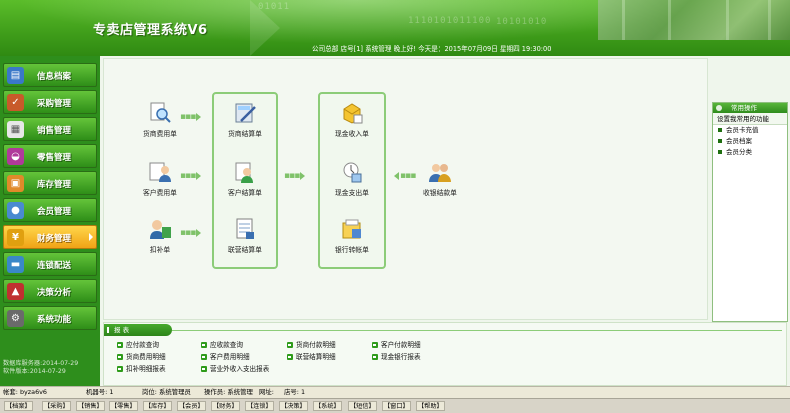 This screenshot has width=790, height=413. Describe the element at coordinates (245, 228) in the screenshot. I see `joint-doc-icon` at that location.